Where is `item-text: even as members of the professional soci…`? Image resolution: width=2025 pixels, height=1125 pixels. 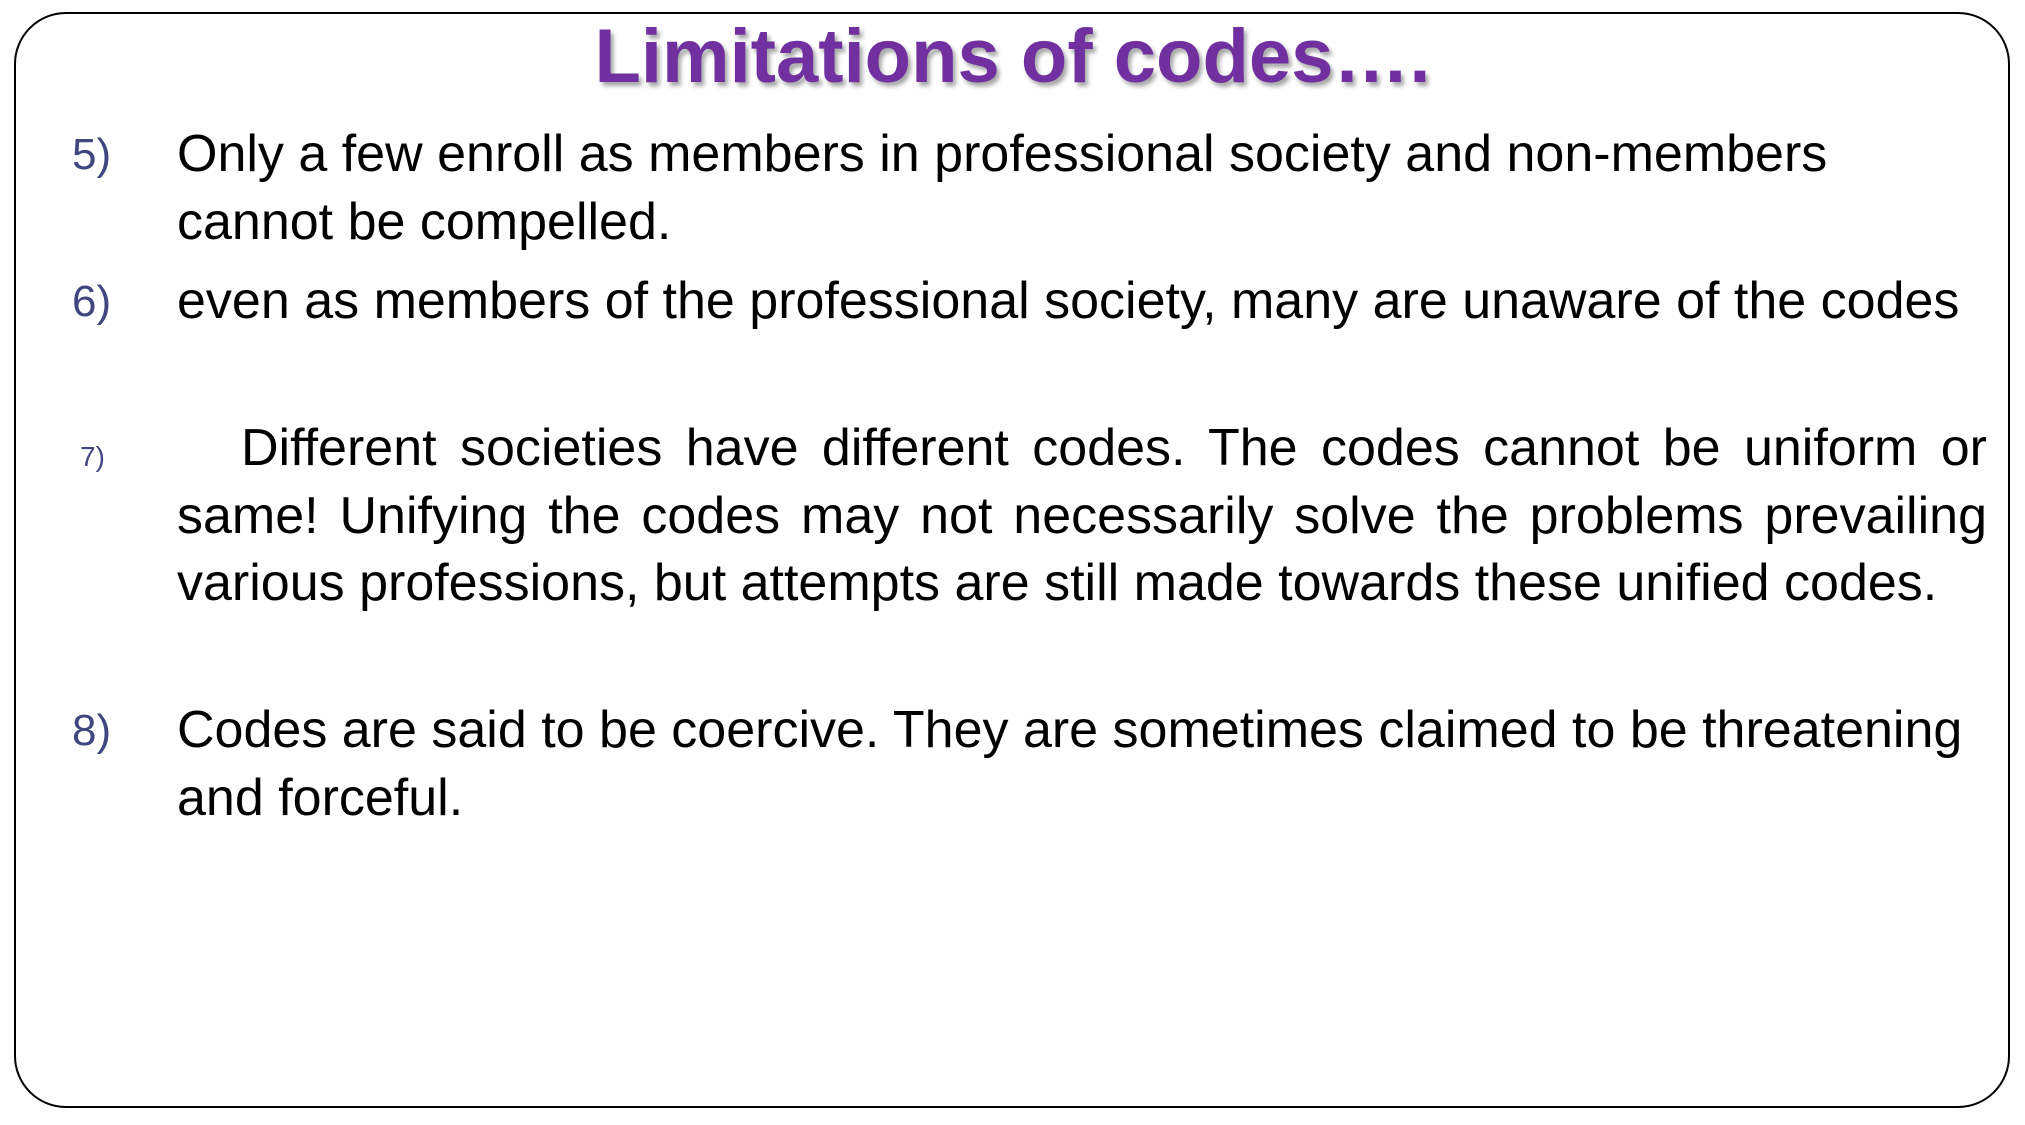
item-text: even as members of the professional soci… is located at coordinates (1068, 301).